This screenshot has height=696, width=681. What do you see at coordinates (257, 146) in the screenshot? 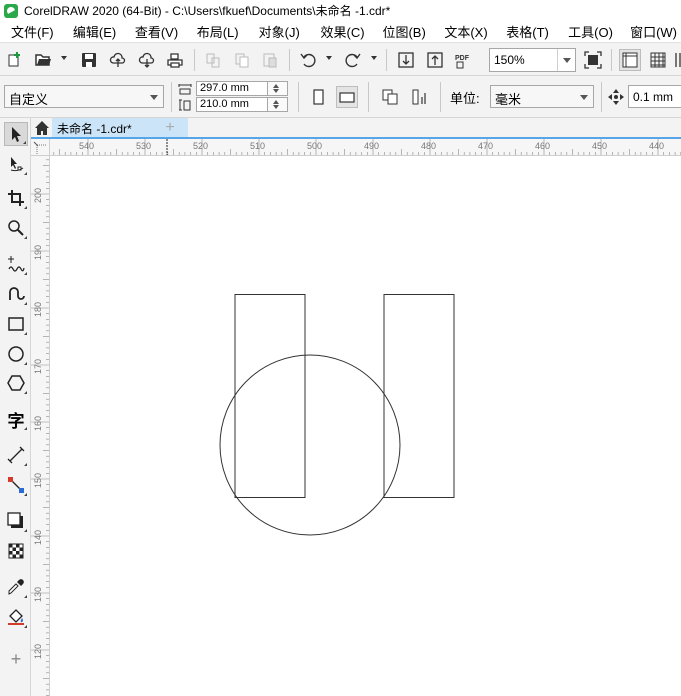
I see `horizontal-ruler-label: 510` at bounding box center [257, 146].